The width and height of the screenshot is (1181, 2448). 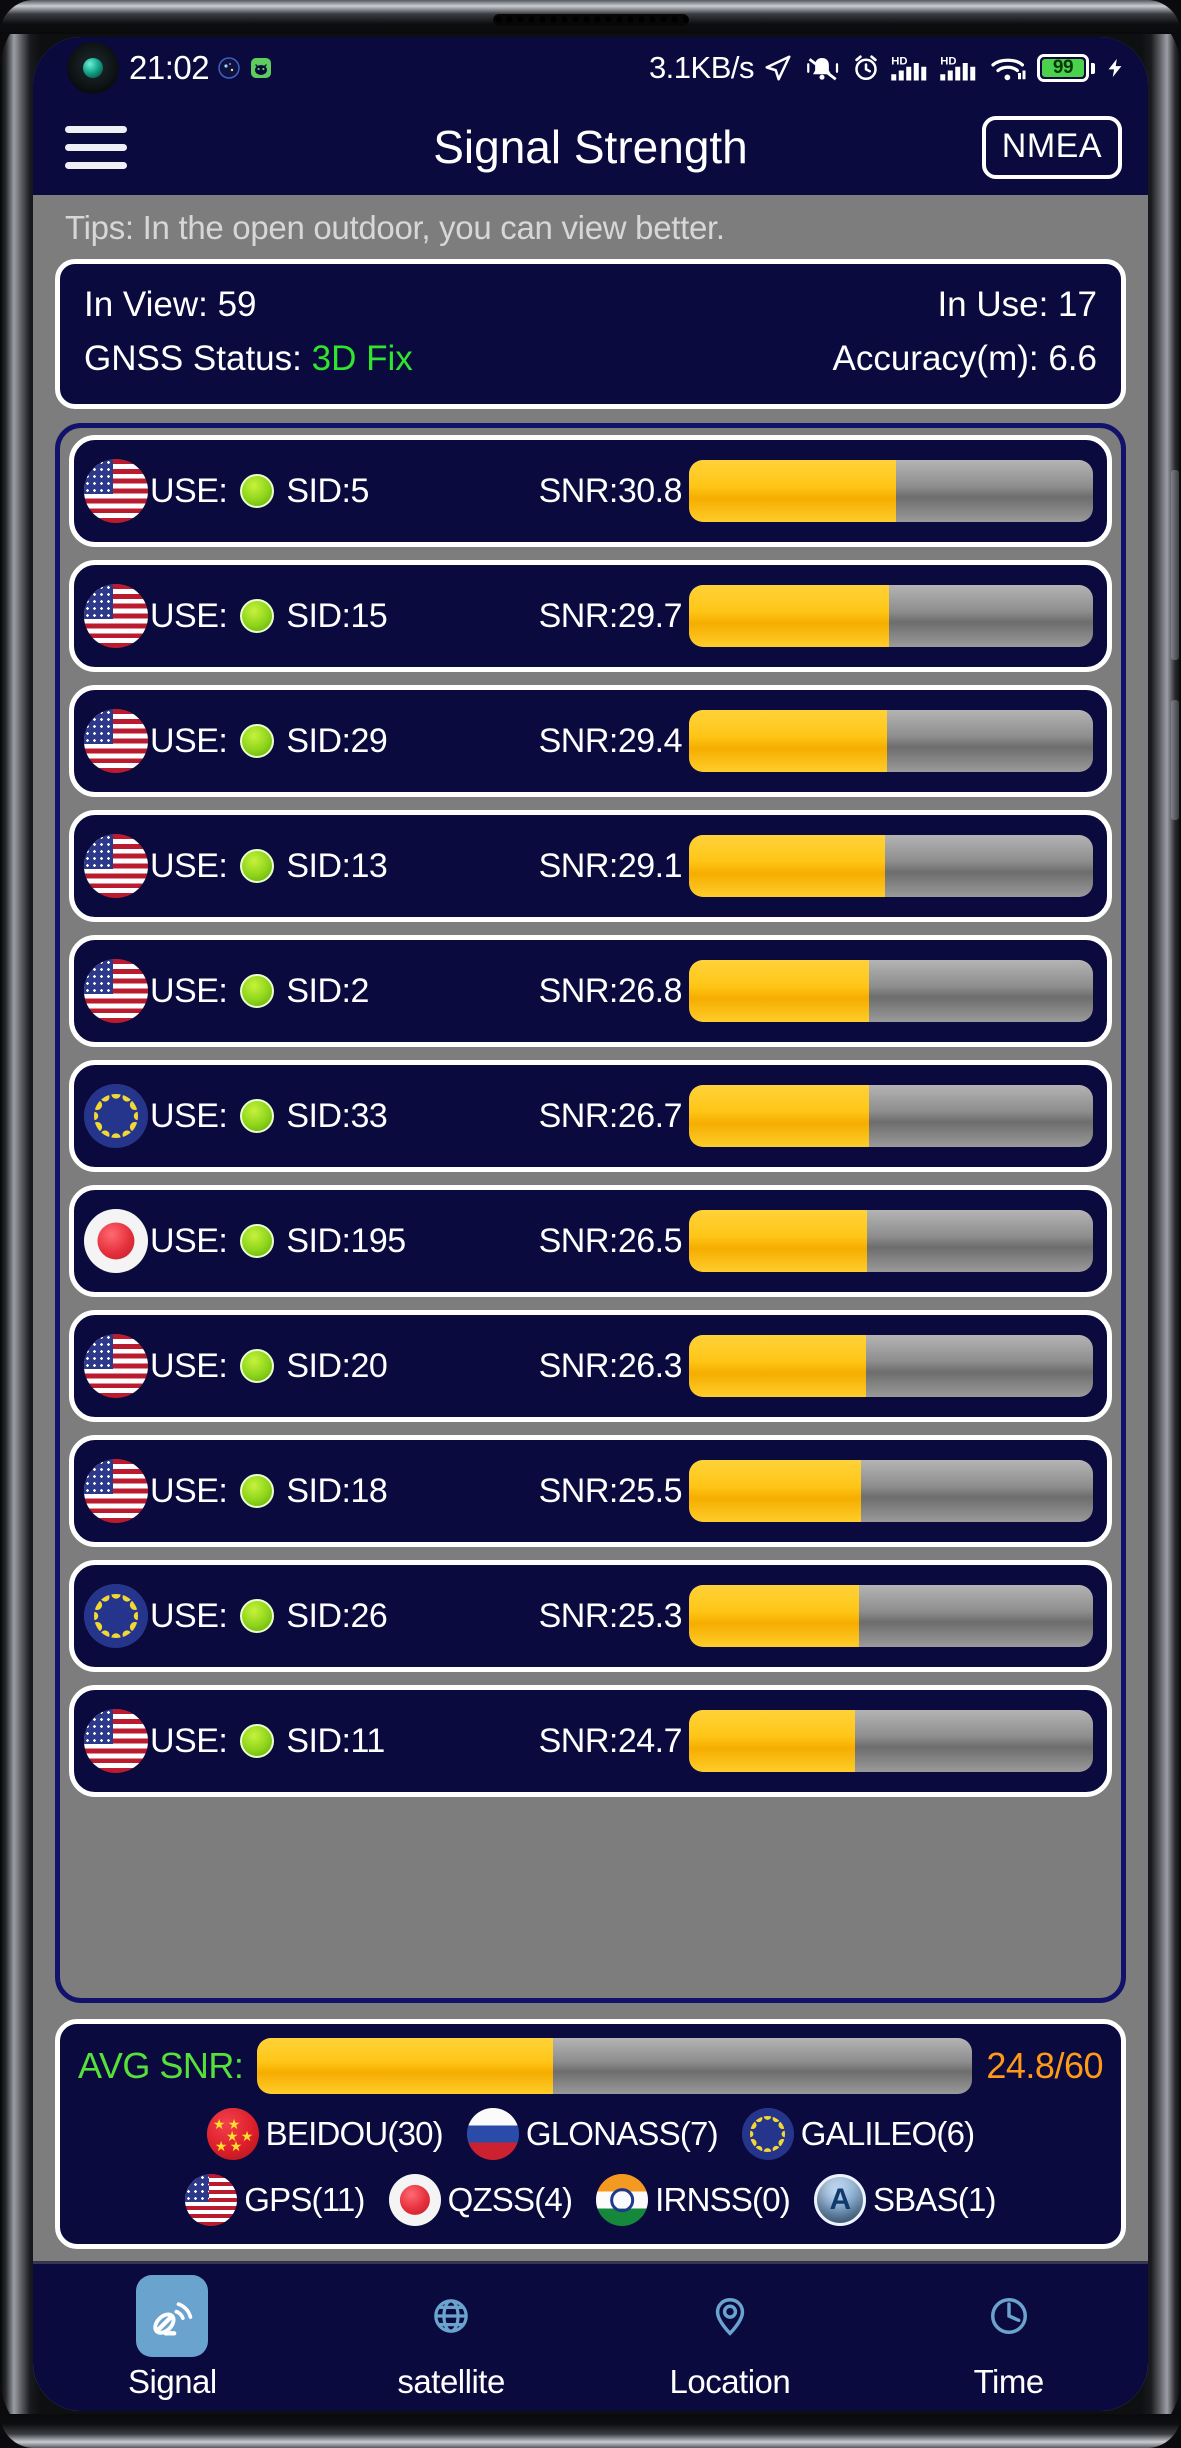 I want to click on constellation-item: GPS(11), so click(x=275, y=2200).